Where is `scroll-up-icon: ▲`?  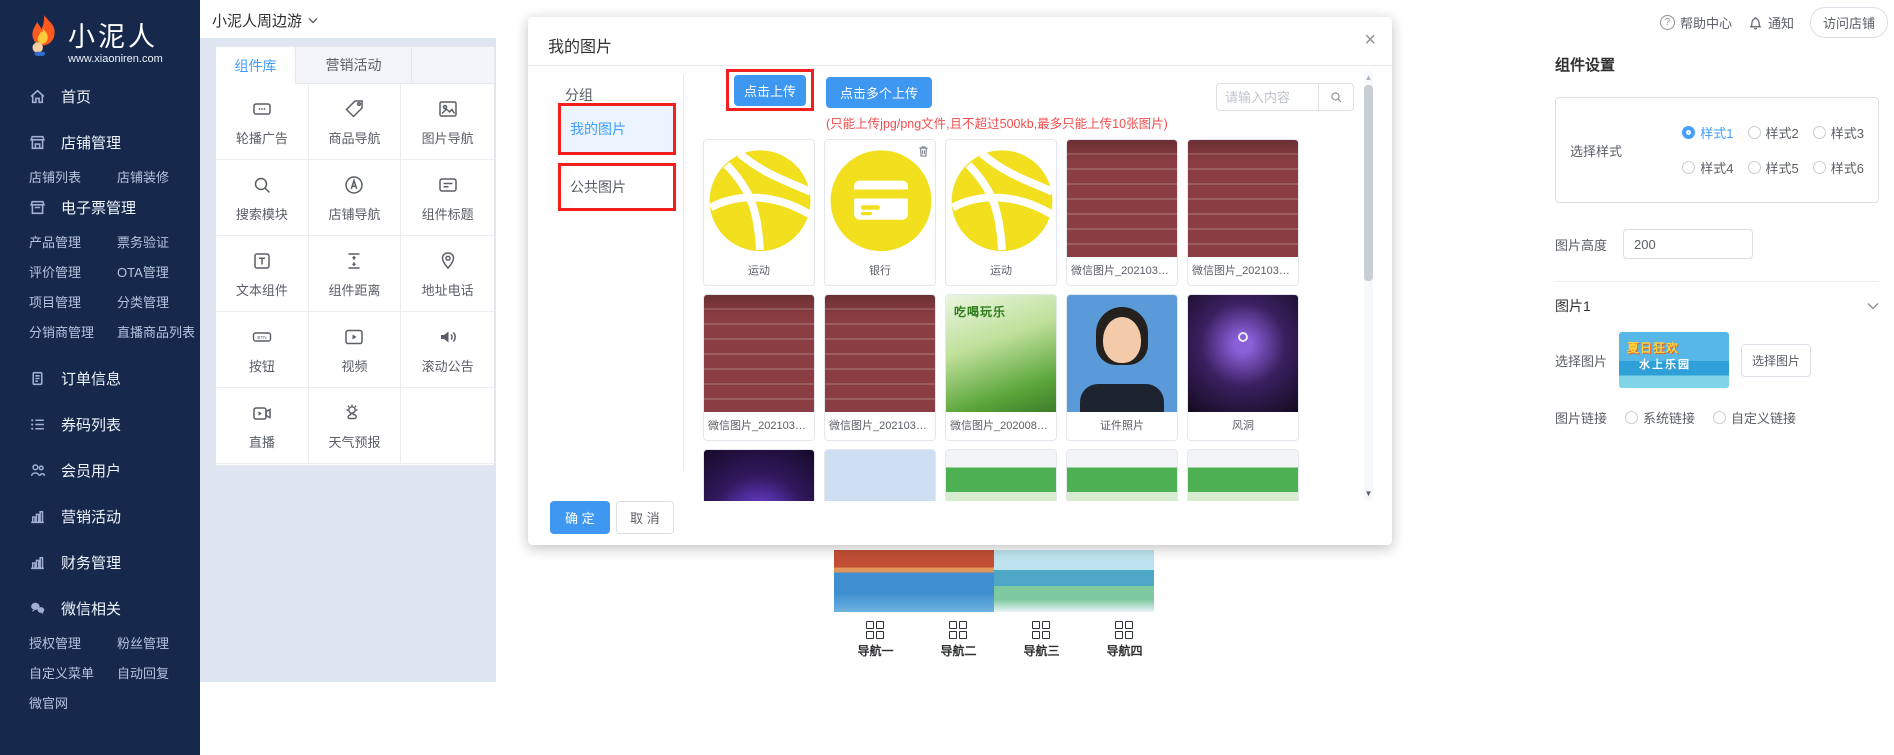
scroll-up-icon: ▲ is located at coordinates (1368, 77).